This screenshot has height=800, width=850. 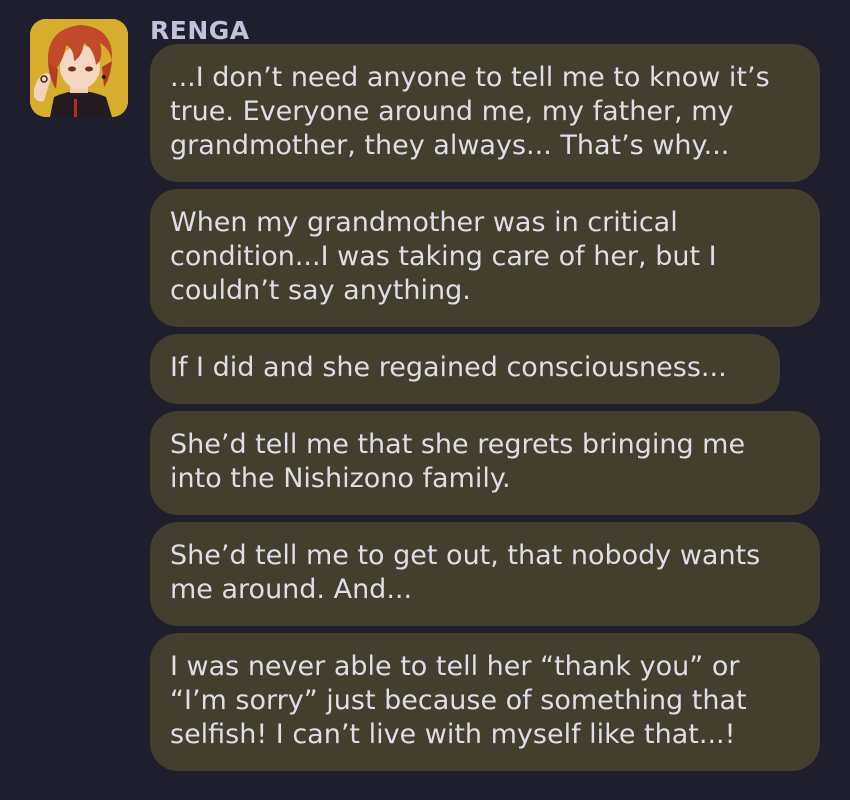 I want to click on sender-name: RENGA, so click(x=200, y=30).